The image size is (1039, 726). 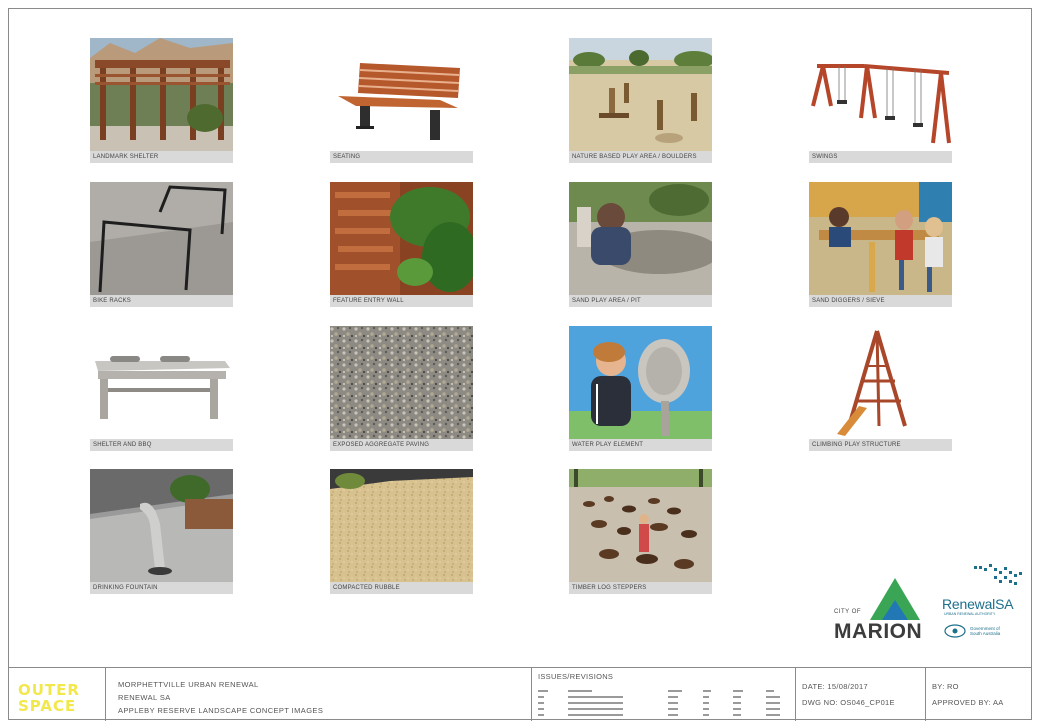 What do you see at coordinates (640, 588) in the screenshot?
I see `tile-caption: TIMBER LOG STEPPERS` at bounding box center [640, 588].